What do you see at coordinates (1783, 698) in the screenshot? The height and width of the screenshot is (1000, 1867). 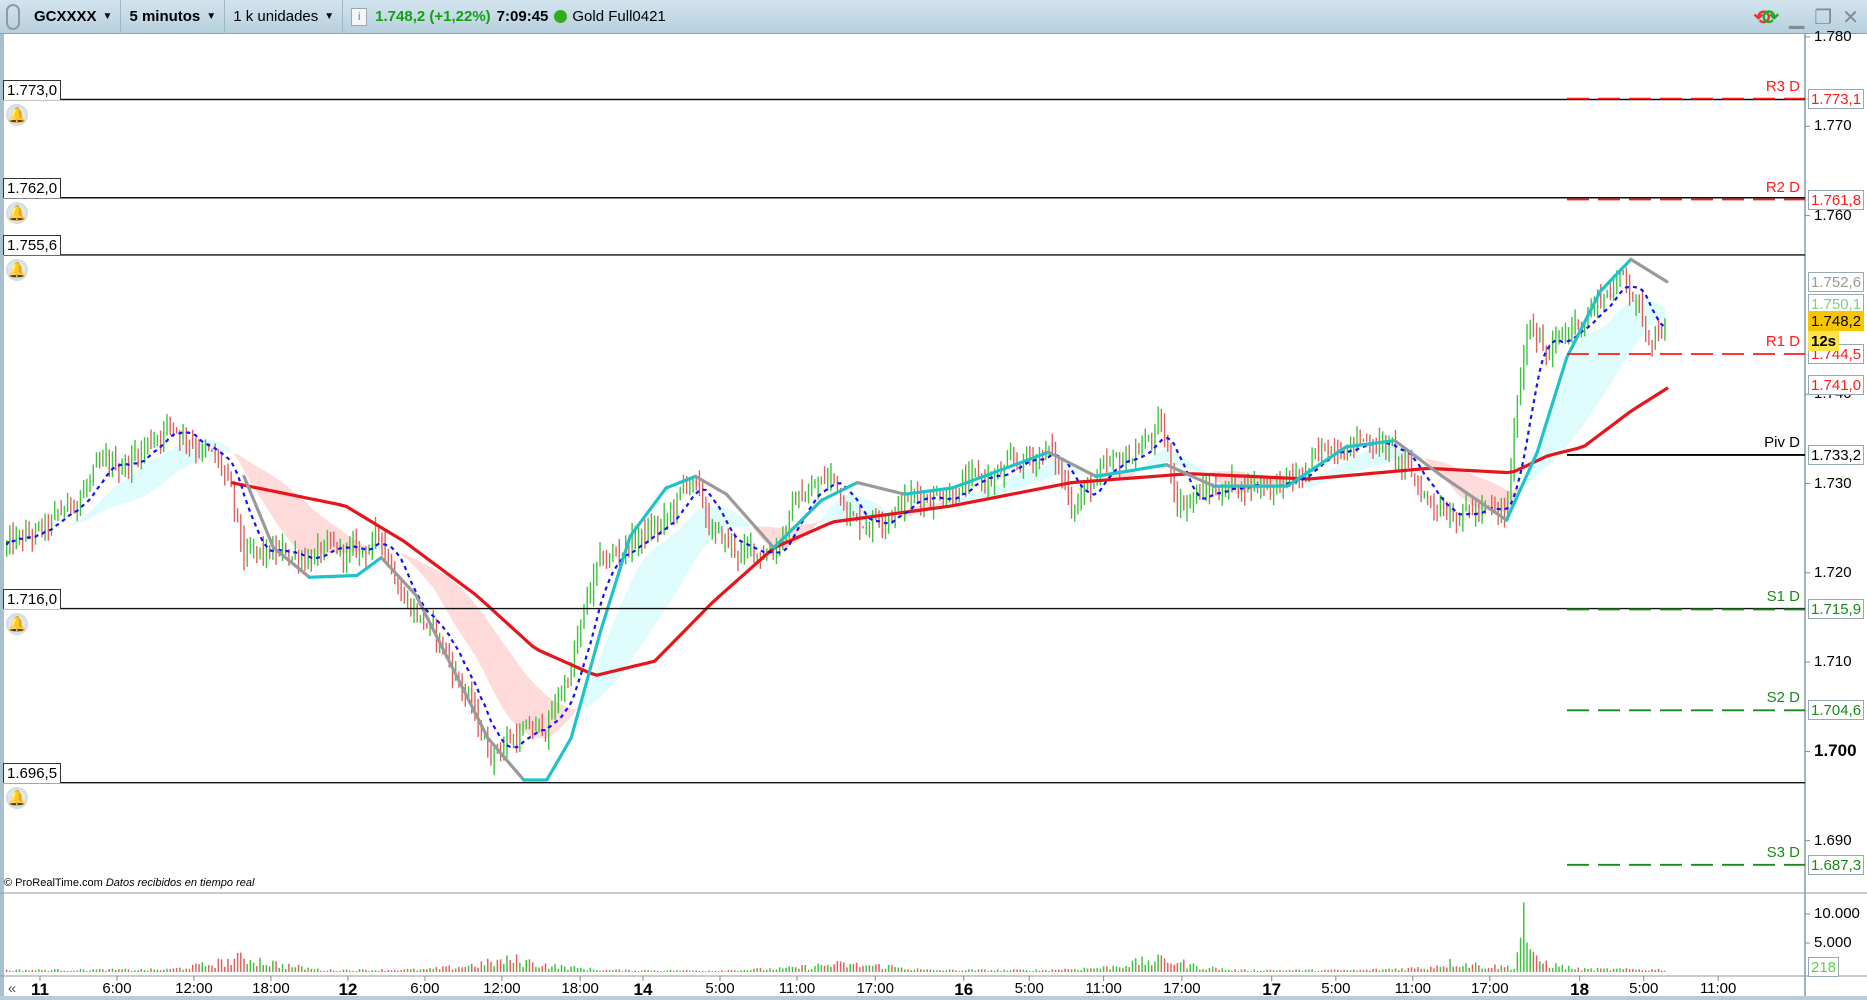 I see `pivot-name: S2 D` at bounding box center [1783, 698].